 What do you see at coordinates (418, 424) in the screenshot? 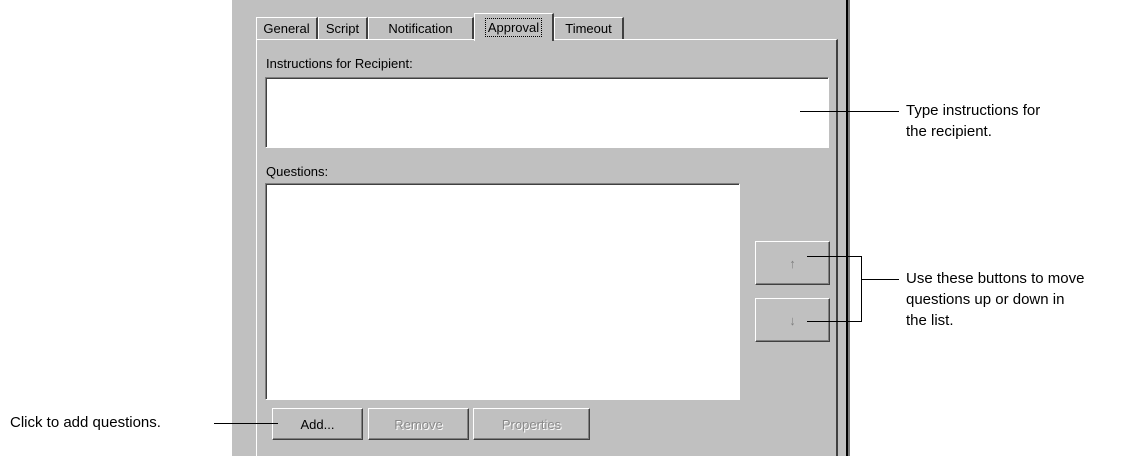
I see `remove-button: Remove` at bounding box center [418, 424].